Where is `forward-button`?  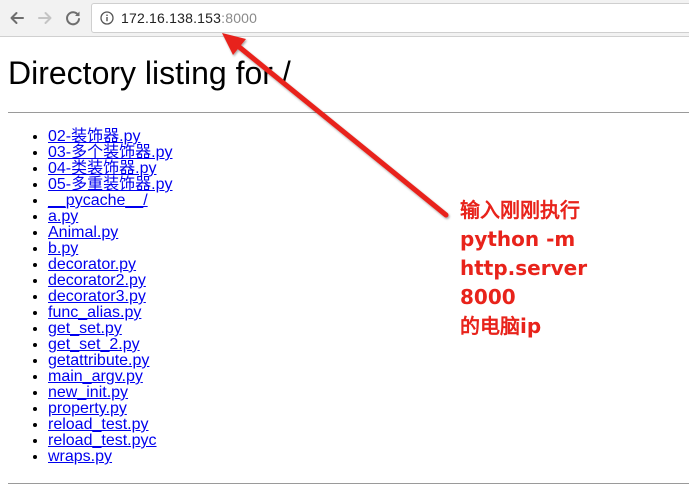
forward-button is located at coordinates (45, 18).